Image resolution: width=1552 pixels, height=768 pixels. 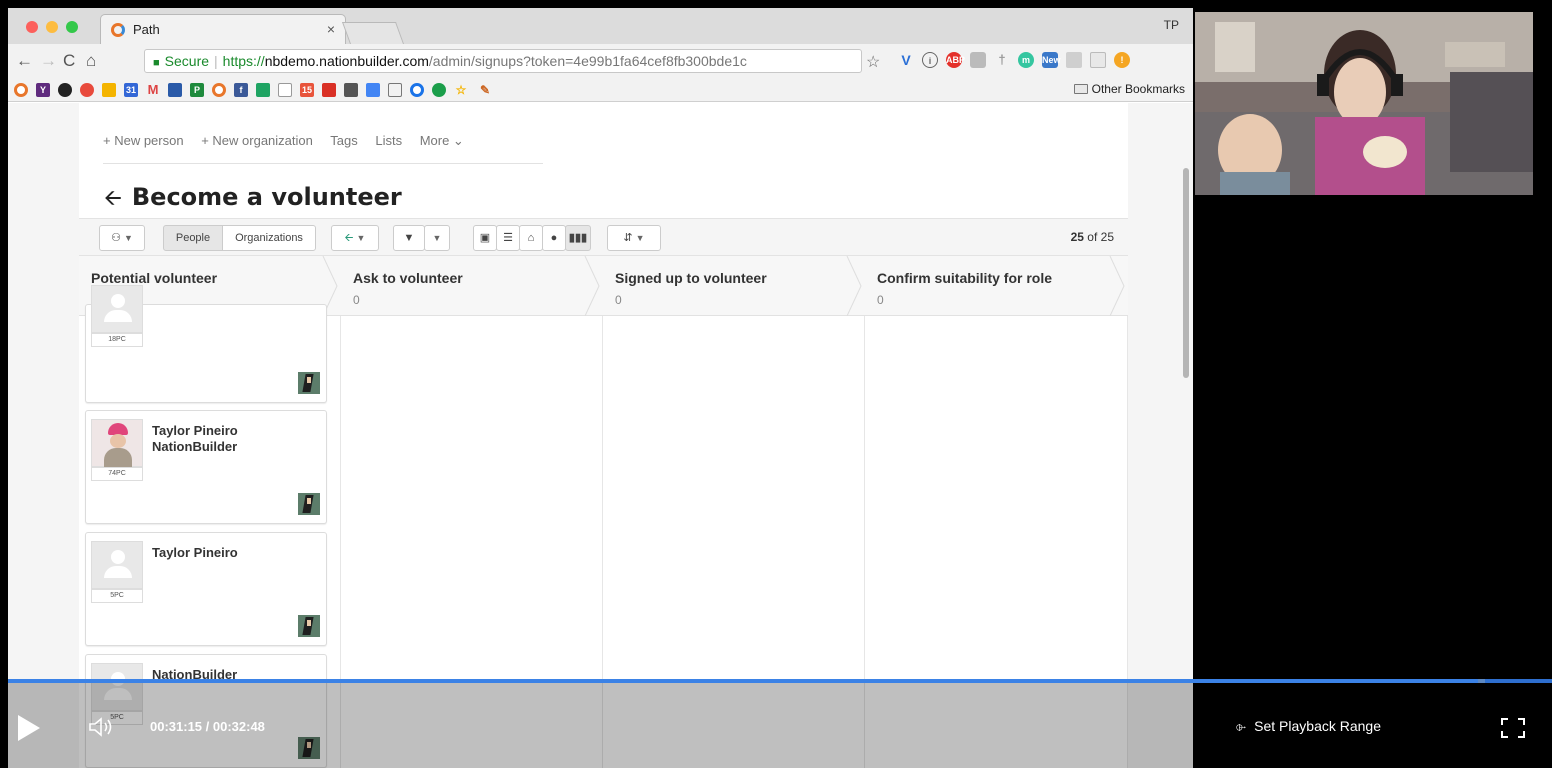 I want to click on minimize-window-button, so click(x=52, y=27).